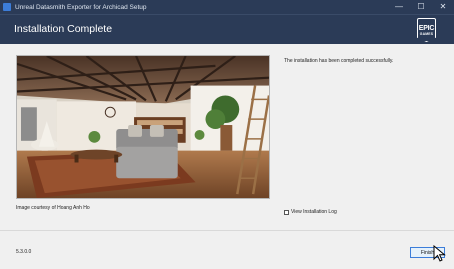 The height and width of the screenshot is (269, 454). Describe the element at coordinates (7, 7) in the screenshot. I see `app-icon` at that location.